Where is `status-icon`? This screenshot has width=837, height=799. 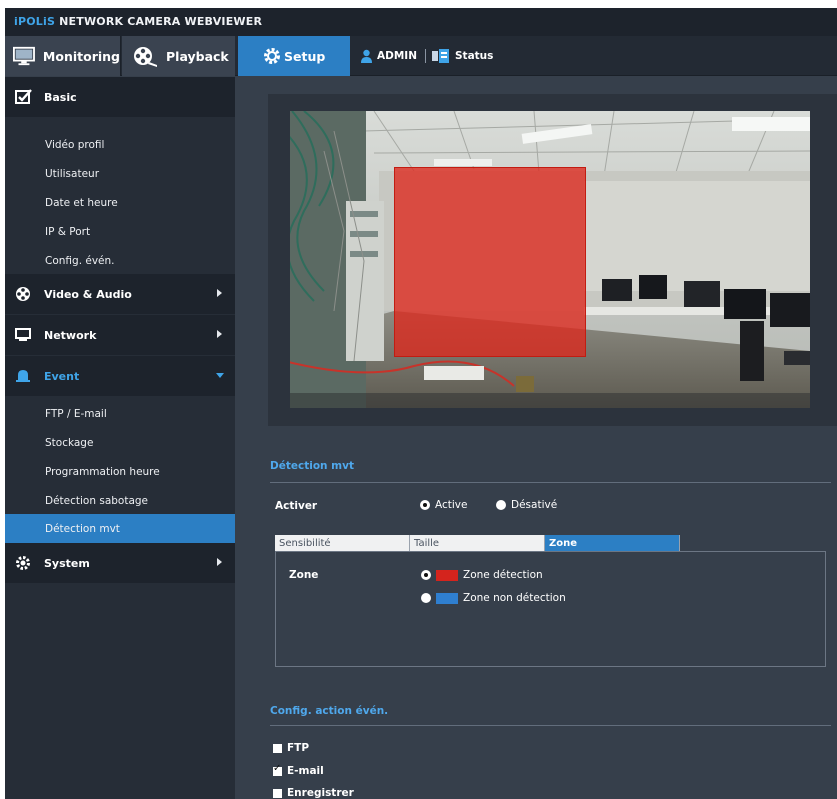
status-icon is located at coordinates (440, 56).